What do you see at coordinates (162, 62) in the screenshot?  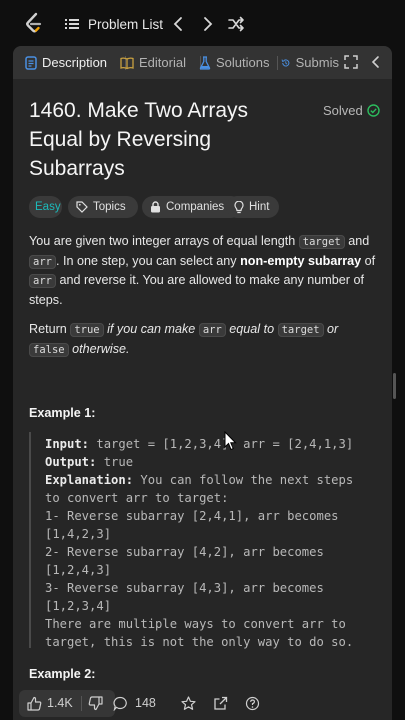 I see `tab-label: Editorial` at bounding box center [162, 62].